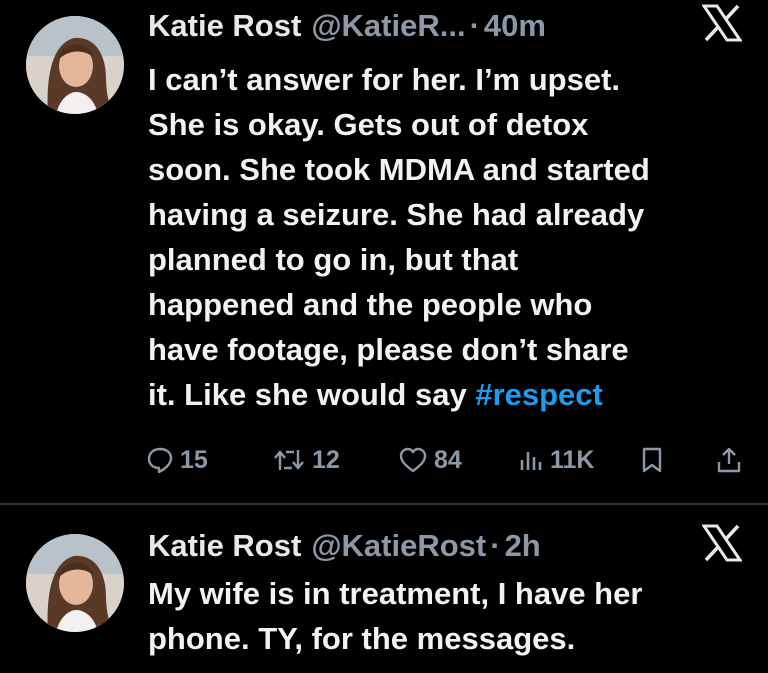 This screenshot has width=768, height=673. I want to click on reply-button: 15, so click(177, 460).